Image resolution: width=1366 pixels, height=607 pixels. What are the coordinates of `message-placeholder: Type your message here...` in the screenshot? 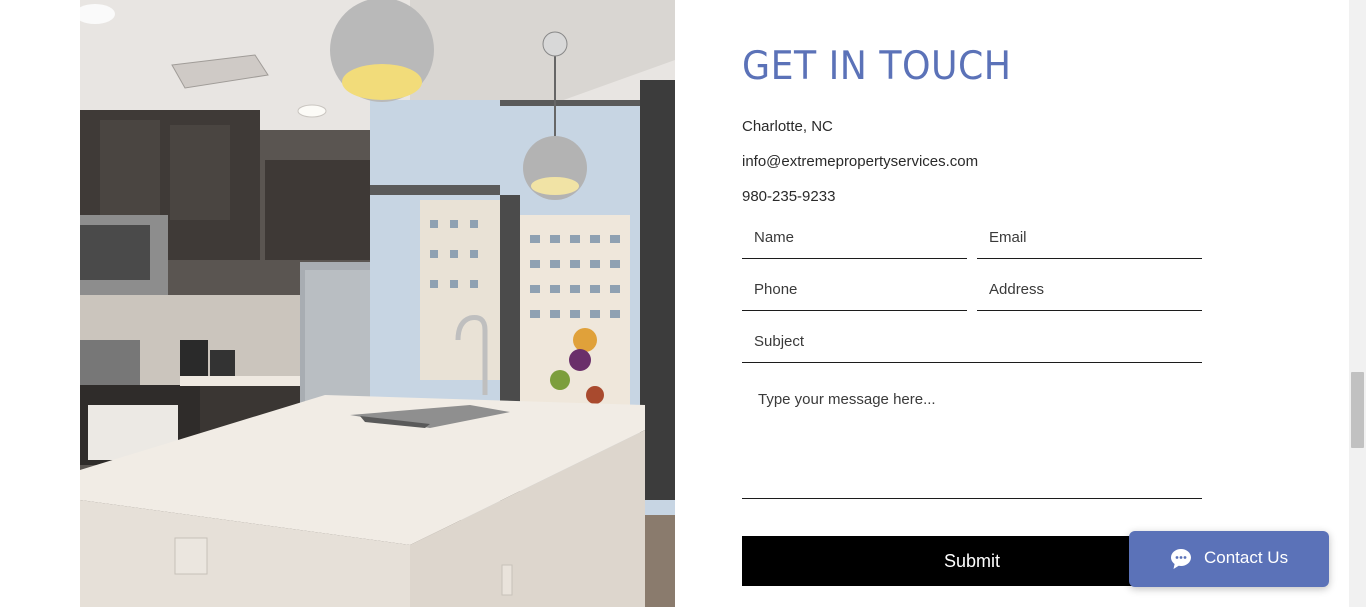 It's located at (847, 399).